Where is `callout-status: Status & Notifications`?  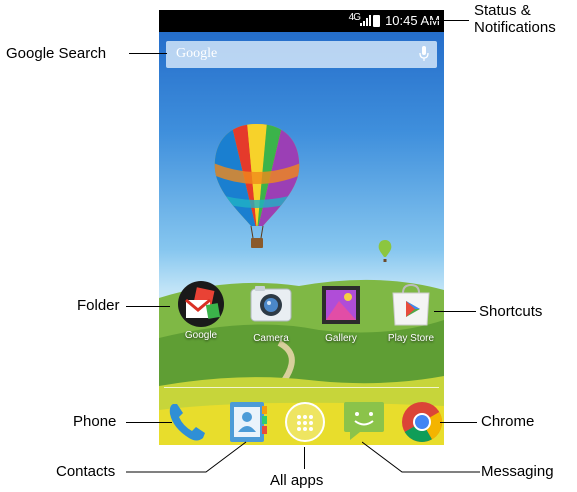
callout-status: Status & Notifications is located at coordinates (515, 19).